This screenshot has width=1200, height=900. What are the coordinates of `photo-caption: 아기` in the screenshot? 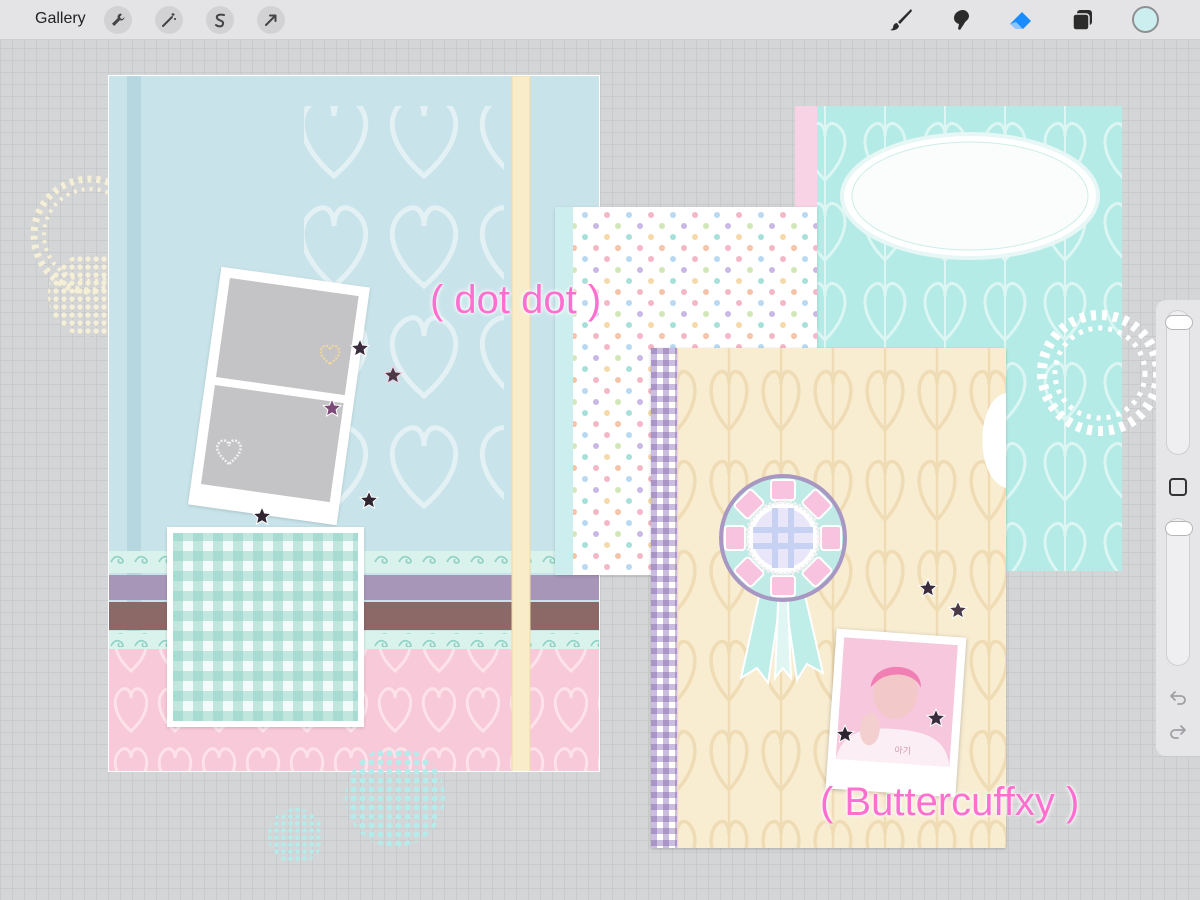 It's located at (902, 751).